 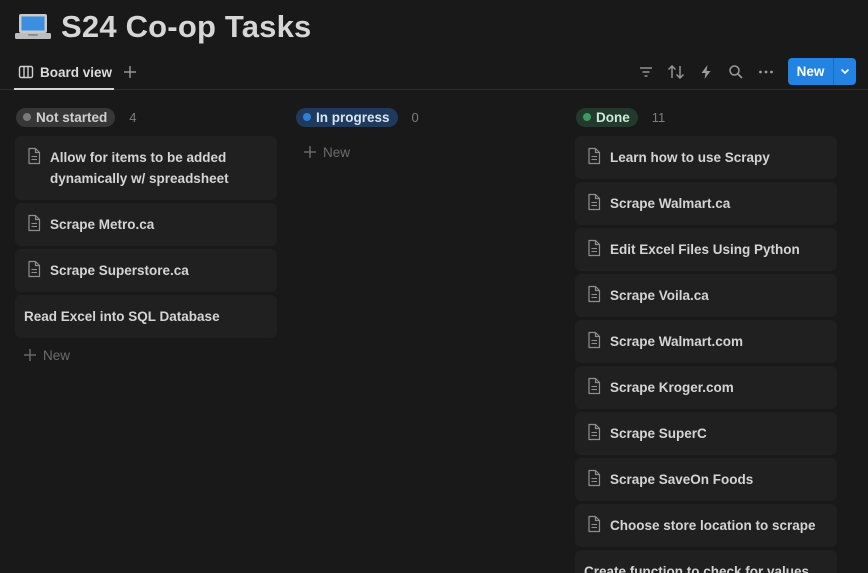 I want to click on page-header: S24 Co-op Tasks, so click(x=163, y=27).